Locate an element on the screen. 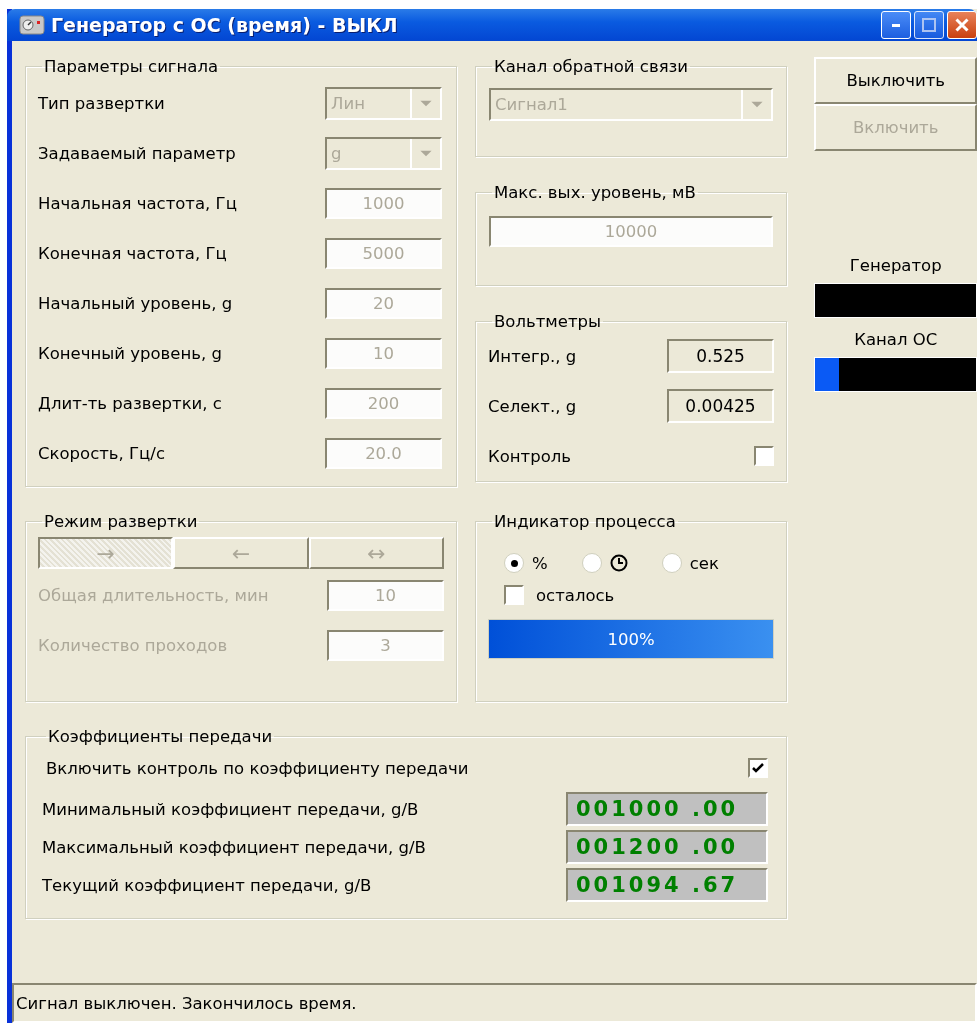 The height and width of the screenshot is (1023, 977). mode-toggle: → is located at coordinates (106, 553).